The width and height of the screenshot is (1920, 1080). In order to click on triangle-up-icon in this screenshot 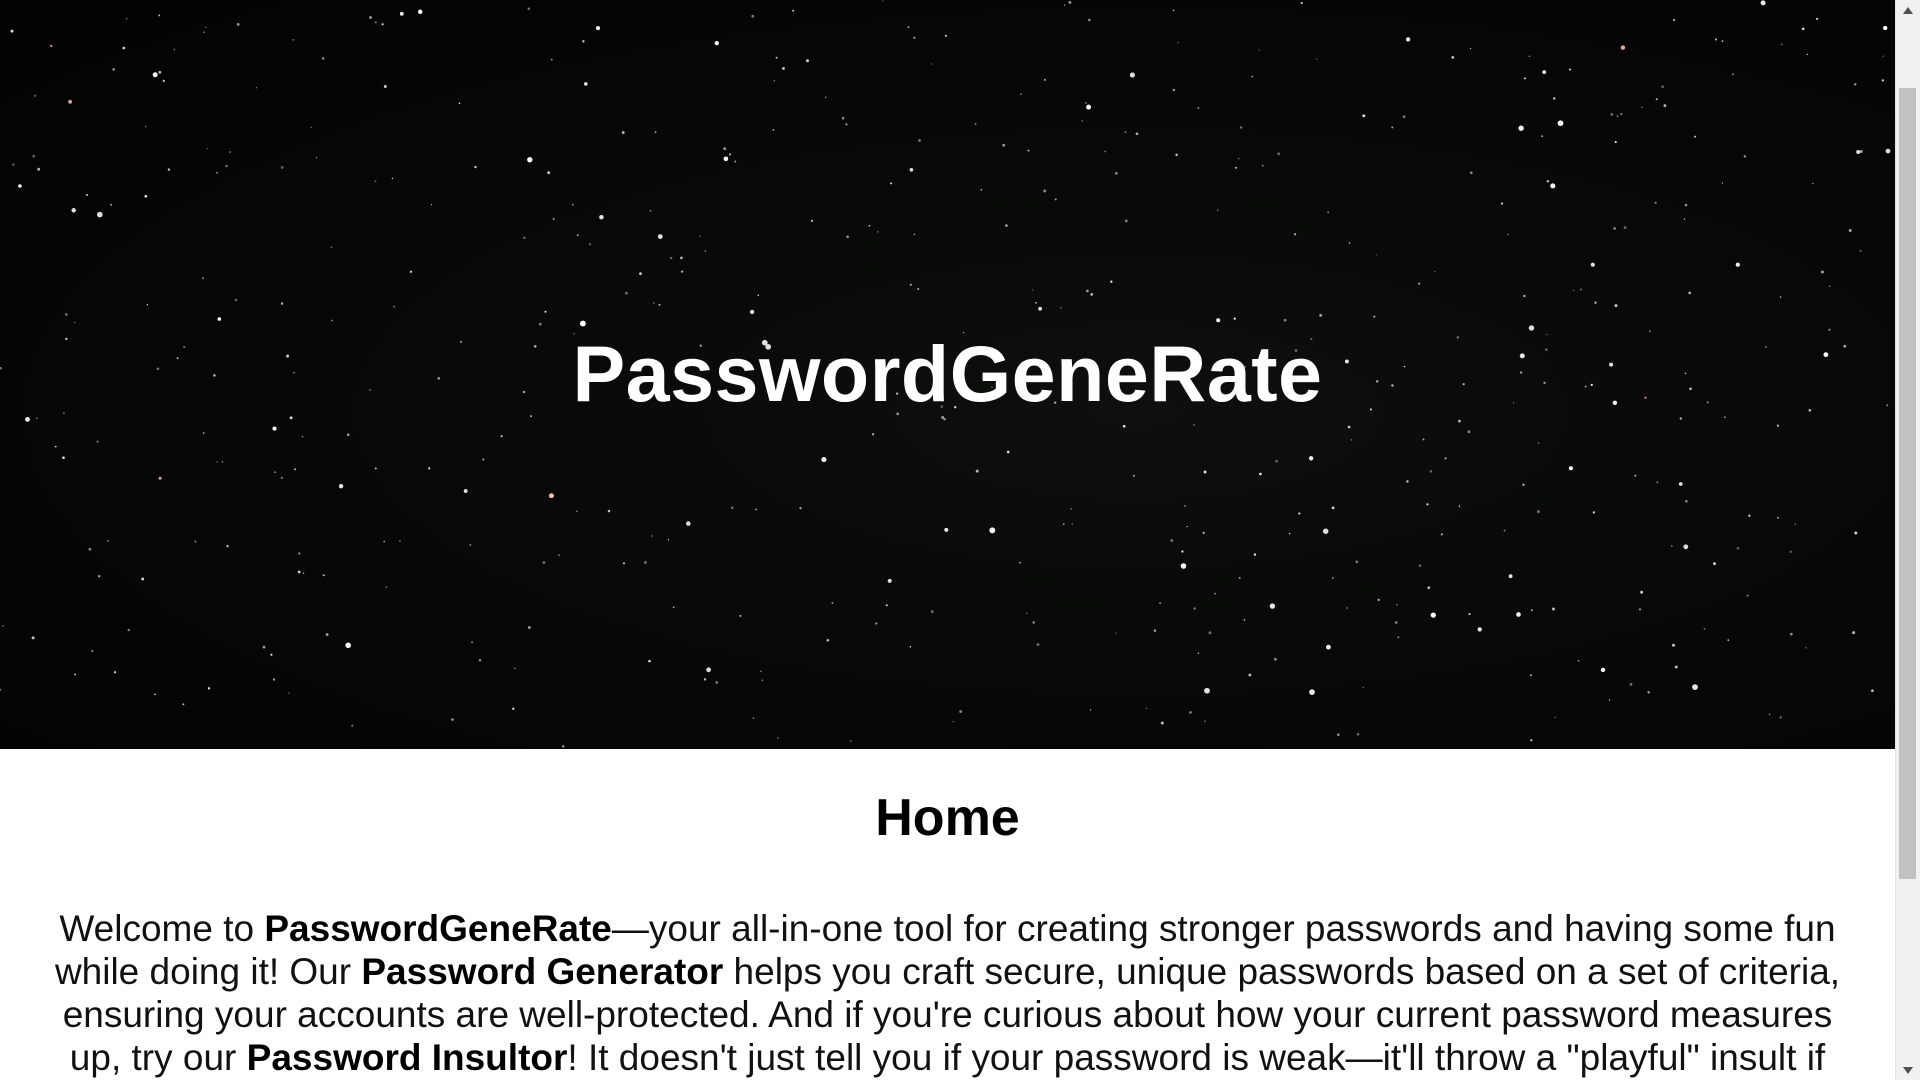, I will do `click(1908, 10)`.